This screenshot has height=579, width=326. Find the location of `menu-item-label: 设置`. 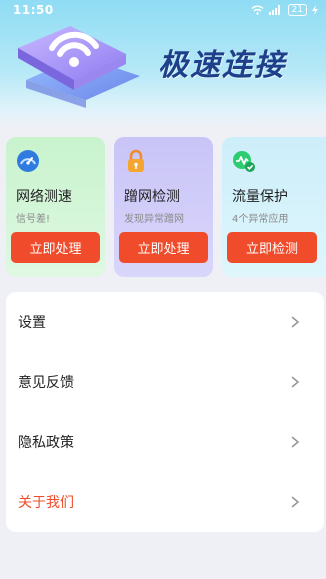

menu-item-label: 设置 is located at coordinates (32, 323).